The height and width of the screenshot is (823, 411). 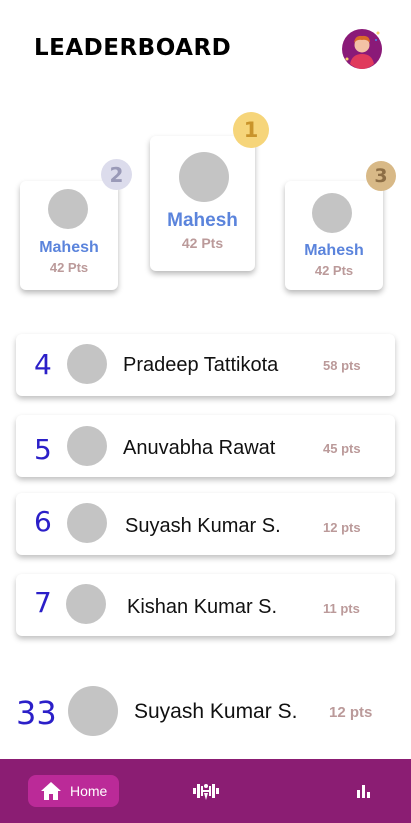 I want to click on current-user-points: 12 pts, so click(x=351, y=712).